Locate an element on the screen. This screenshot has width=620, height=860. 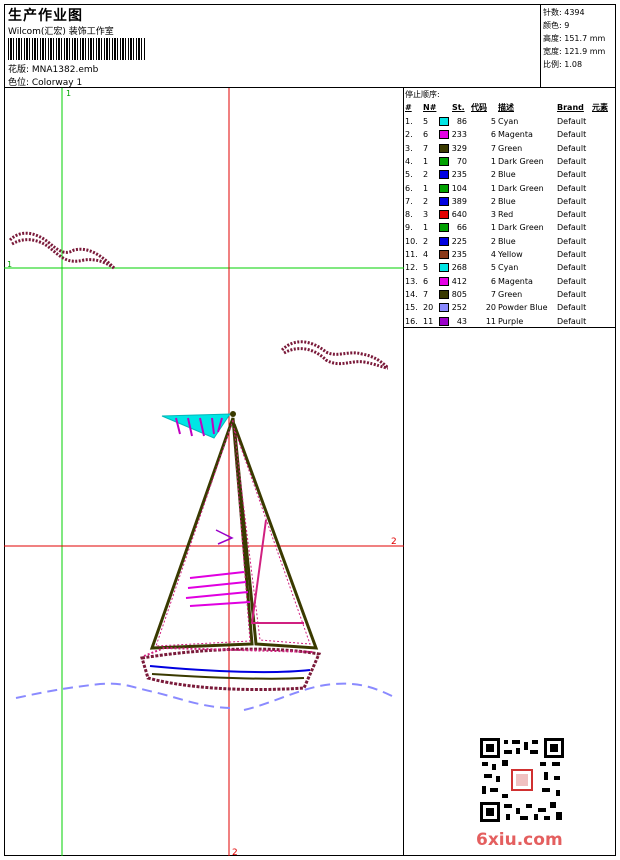
table-row: 6. 1 104 1 Dark Green Default is located at coordinates (510, 188).